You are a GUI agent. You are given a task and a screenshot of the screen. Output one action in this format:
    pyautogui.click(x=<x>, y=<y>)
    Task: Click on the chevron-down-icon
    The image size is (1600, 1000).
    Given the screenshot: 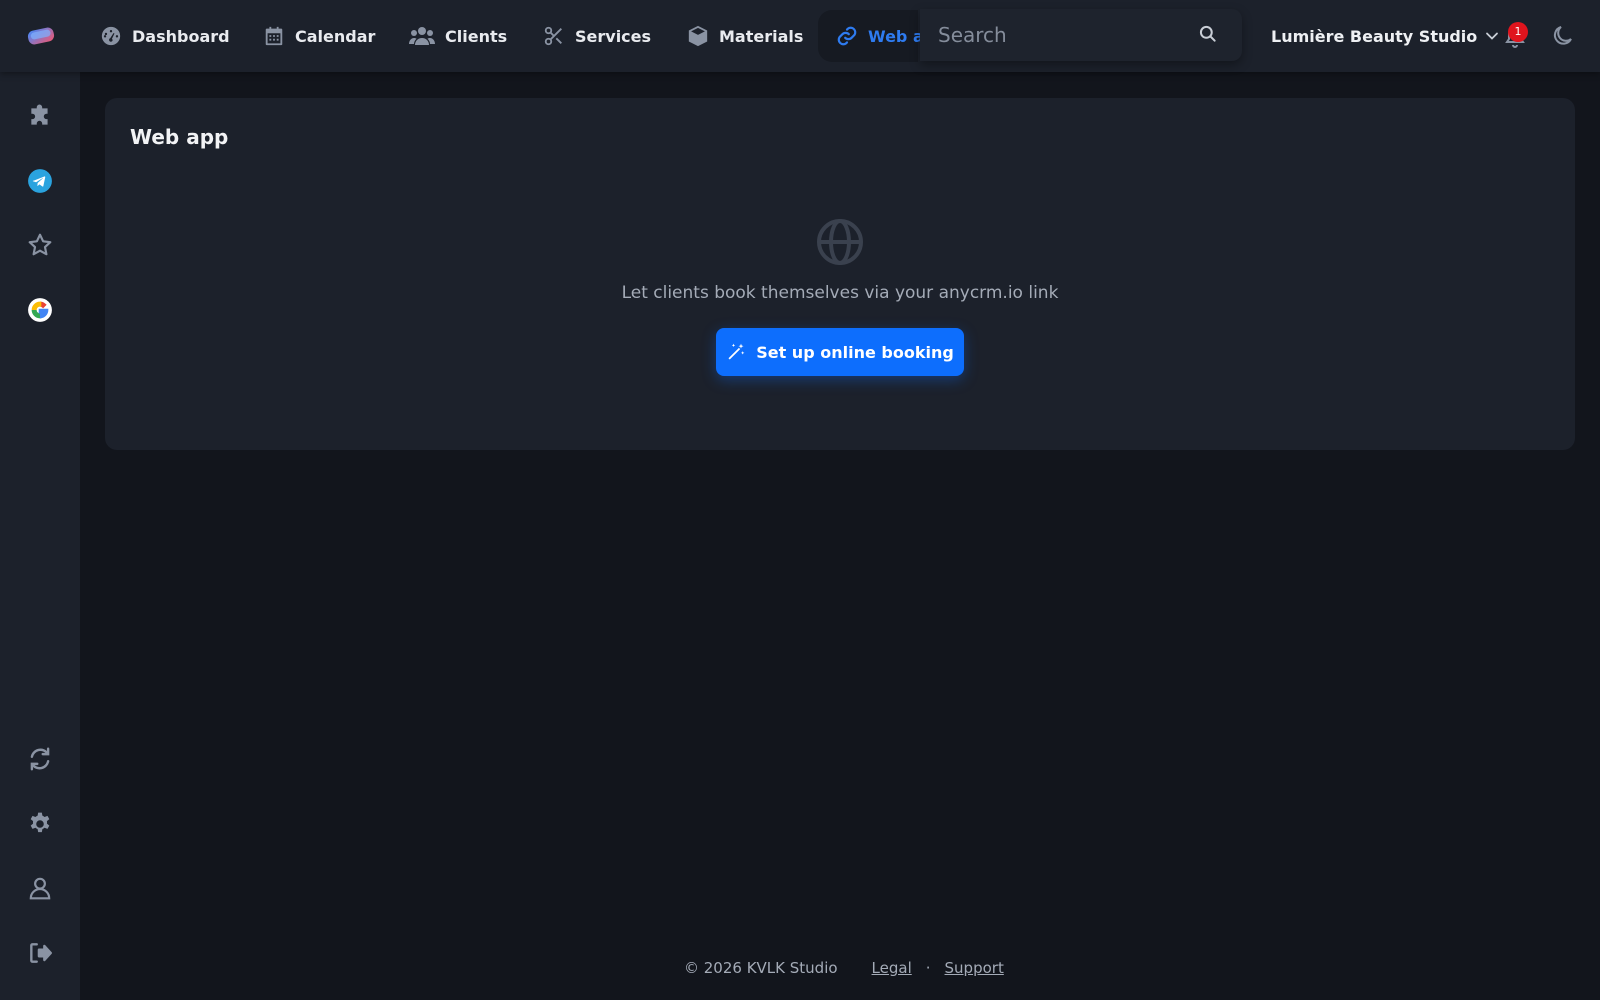 What is the action you would take?
    pyautogui.click(x=1492, y=36)
    